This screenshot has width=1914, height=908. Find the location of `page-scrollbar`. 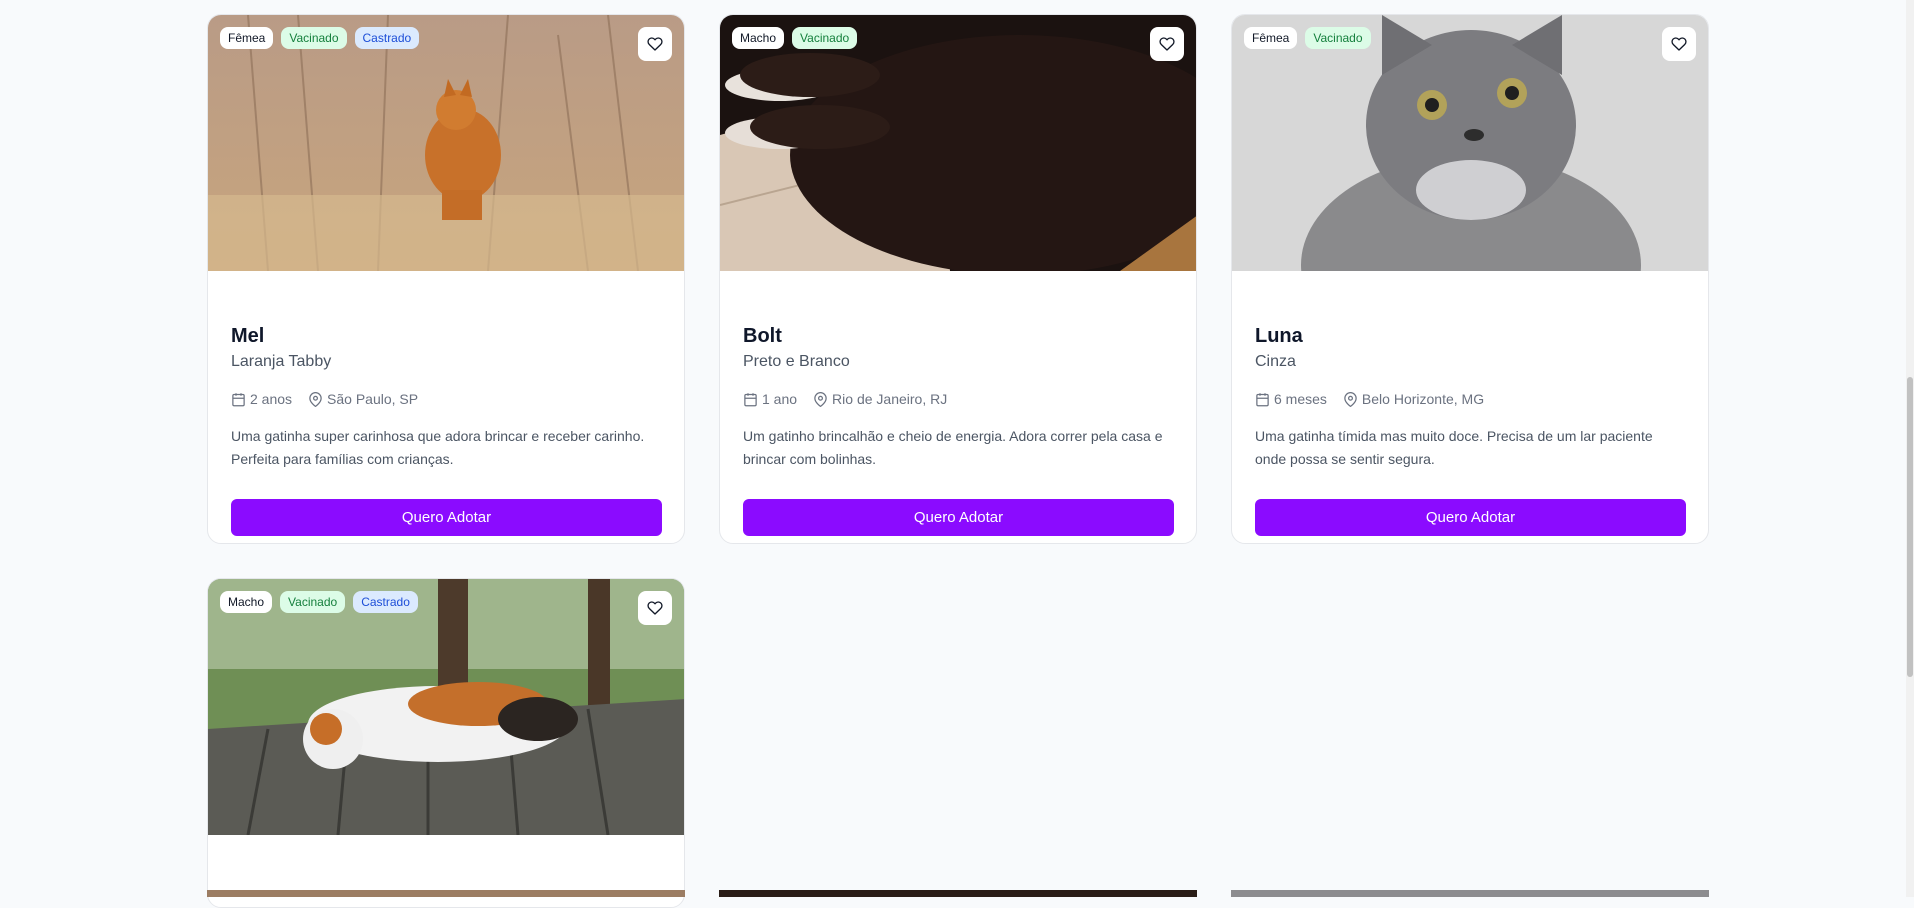

page-scrollbar is located at coordinates (1910, 448).